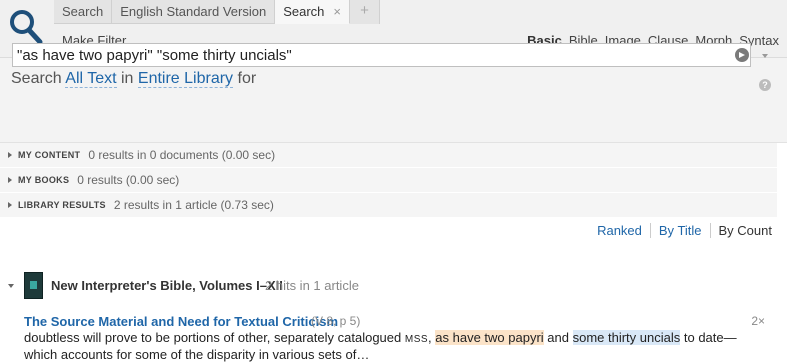 The width and height of the screenshot is (787, 364). I want to click on sort-by-count: By Count, so click(740, 230).